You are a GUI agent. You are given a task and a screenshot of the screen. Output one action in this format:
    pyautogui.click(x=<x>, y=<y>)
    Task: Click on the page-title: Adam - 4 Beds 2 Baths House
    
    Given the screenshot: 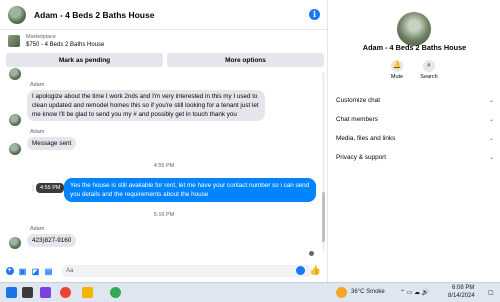 What is the action you would take?
    pyautogui.click(x=94, y=15)
    